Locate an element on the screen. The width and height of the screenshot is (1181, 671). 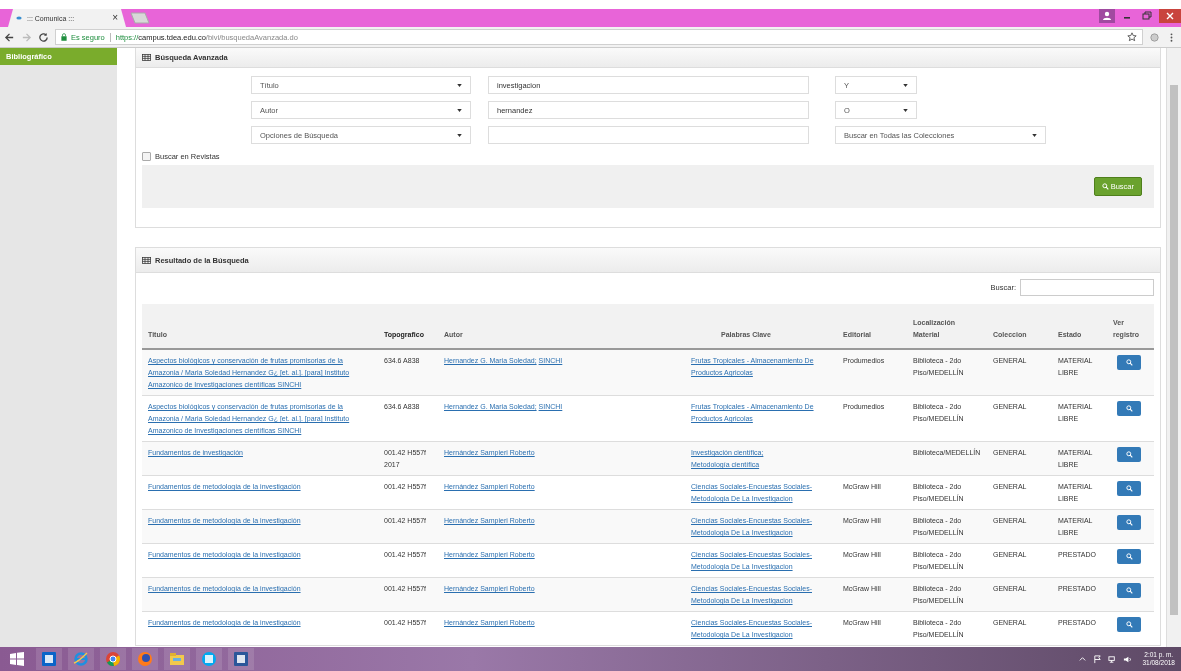
extension-icon is located at coordinates (1154, 37).